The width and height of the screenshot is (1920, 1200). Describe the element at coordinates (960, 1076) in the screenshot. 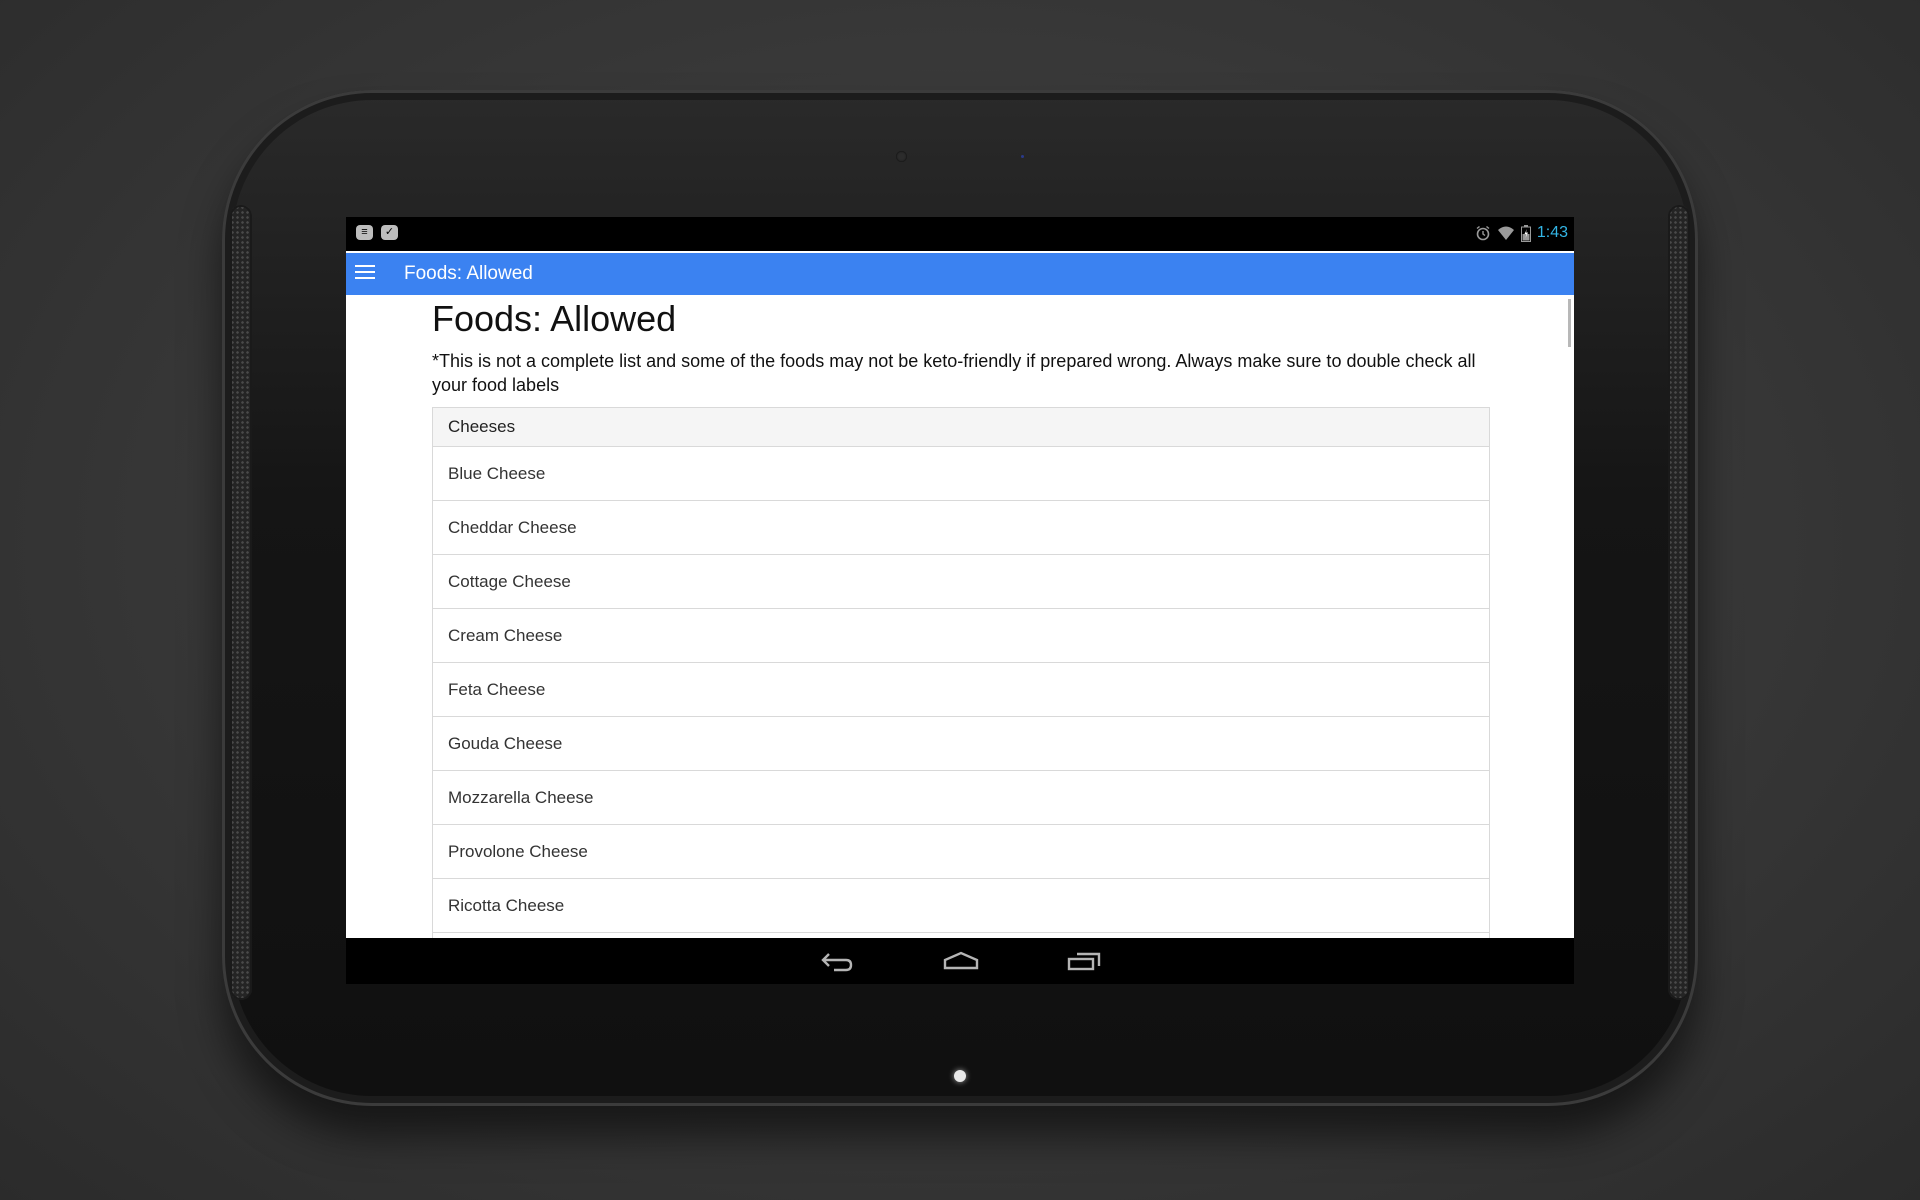

I see `notification-led` at that location.